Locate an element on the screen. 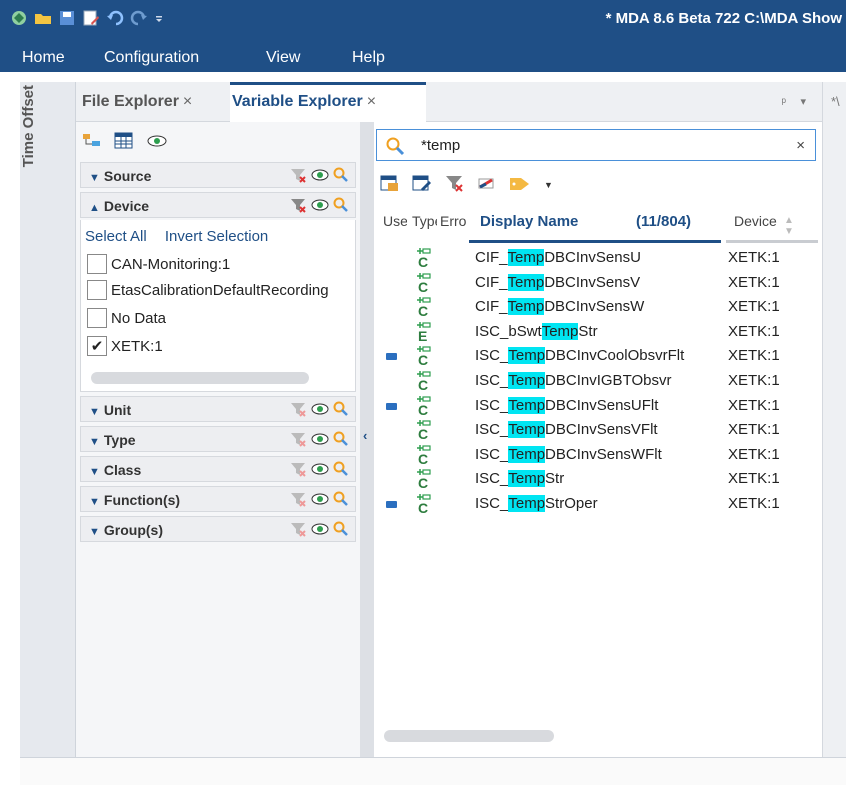 The image size is (854, 785). hierarchy-icon is located at coordinates (92, 143).